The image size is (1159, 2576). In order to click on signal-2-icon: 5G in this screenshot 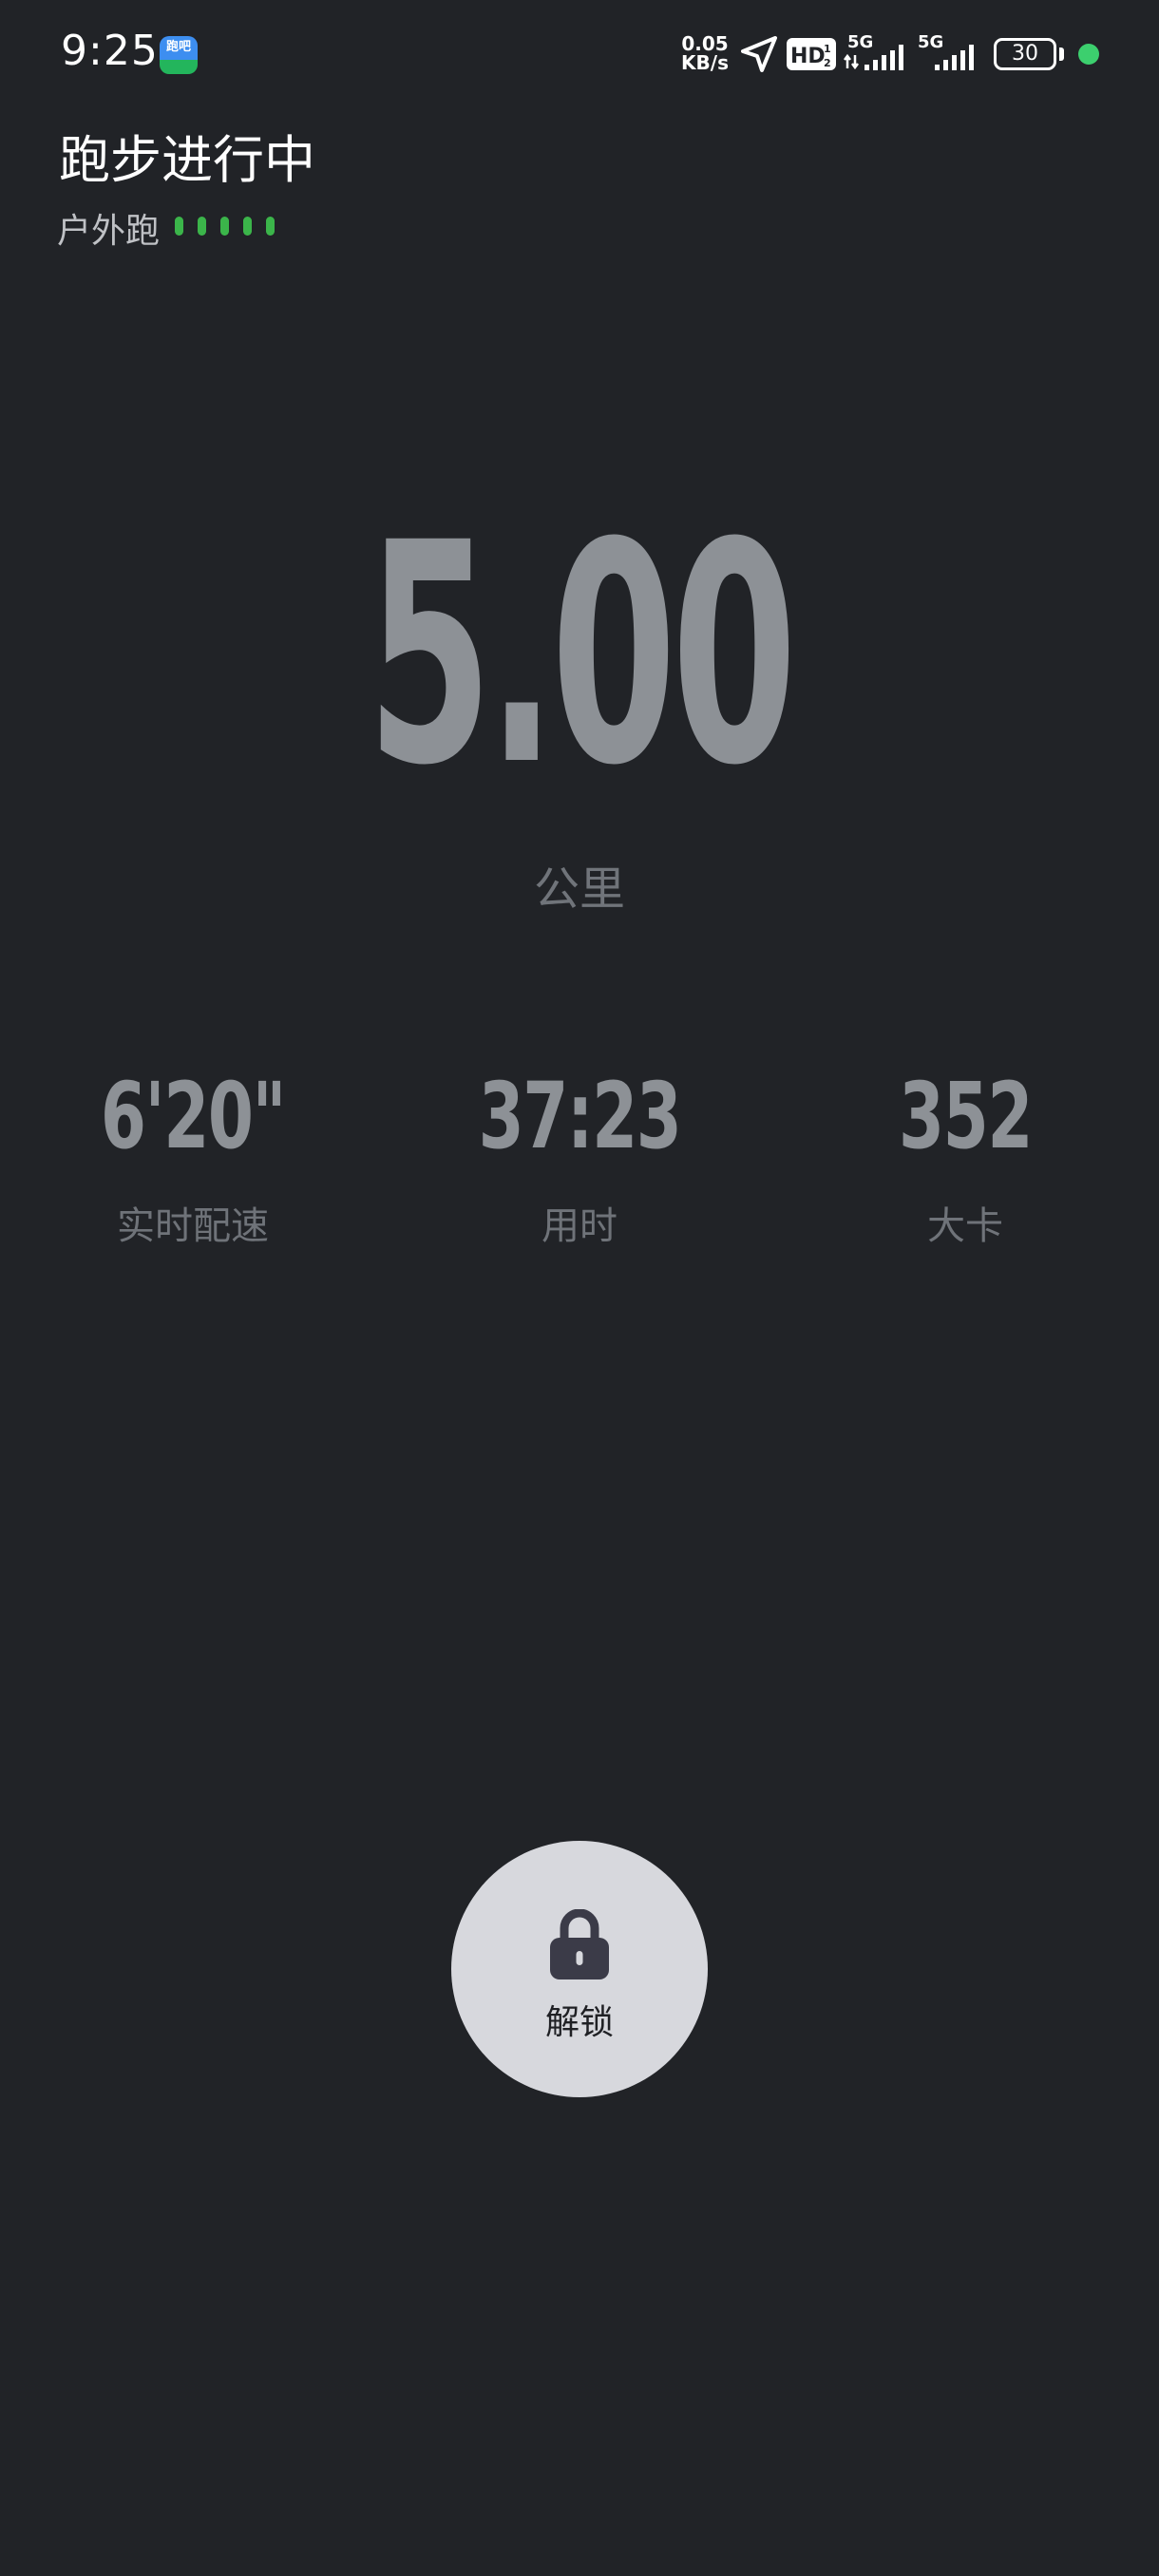, I will do `click(946, 51)`.